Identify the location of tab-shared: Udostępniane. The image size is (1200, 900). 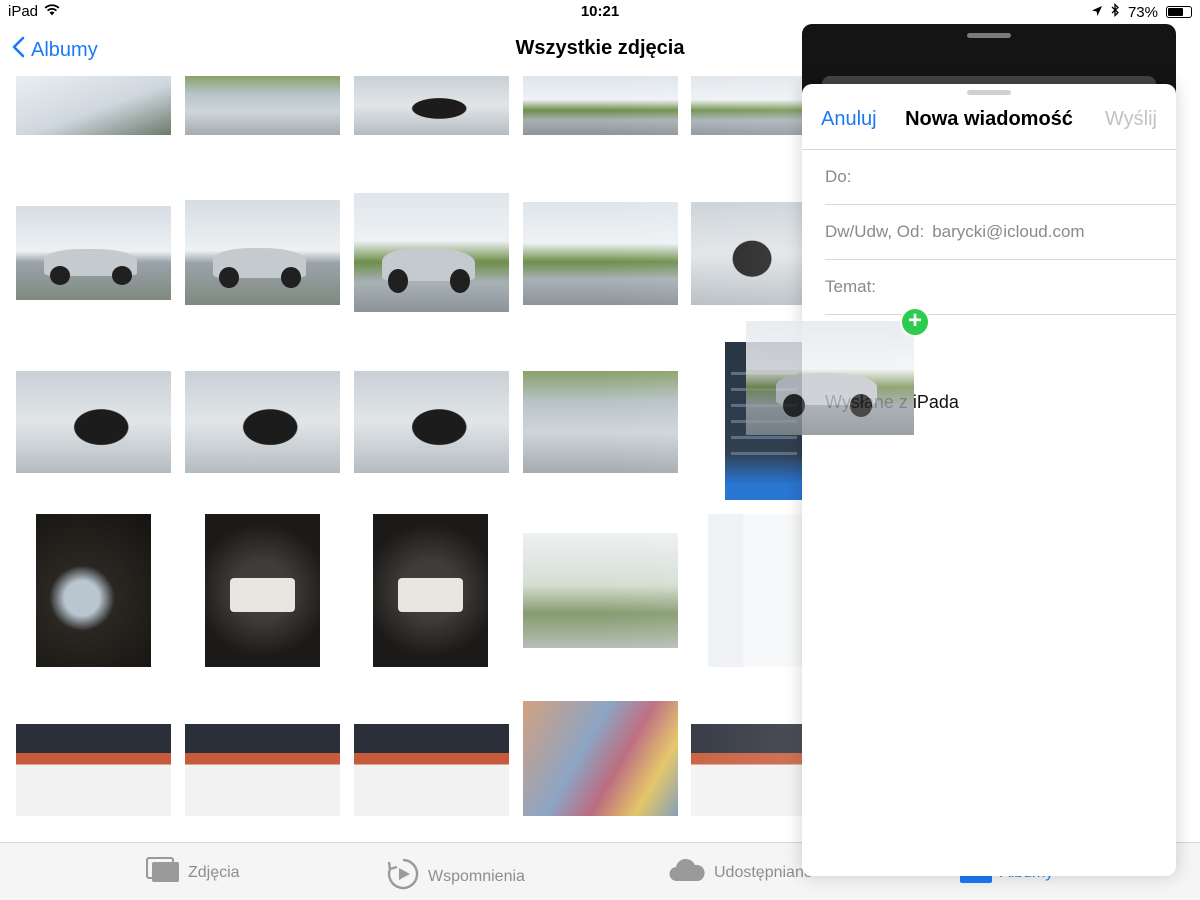
(740, 872).